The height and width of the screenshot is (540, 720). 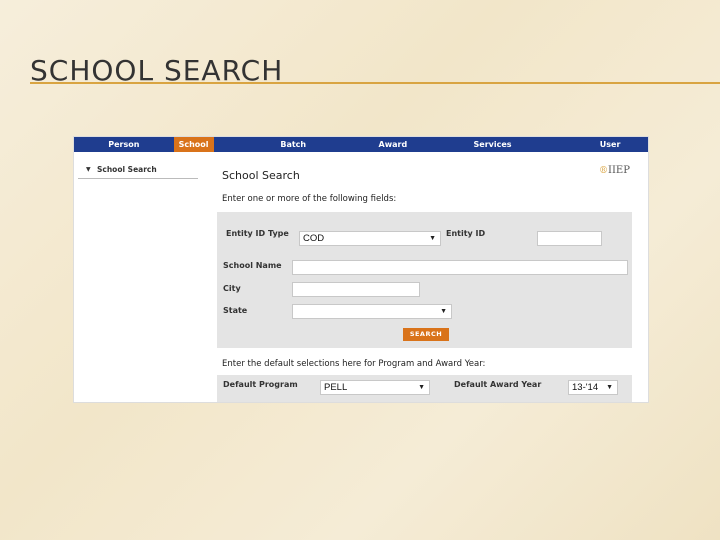 I want to click on nav-school: School, so click(x=193, y=144).